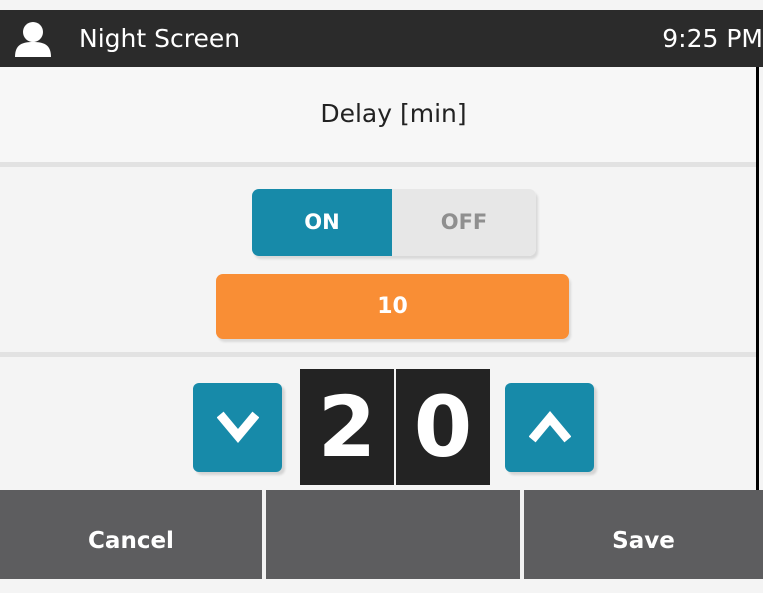 This screenshot has width=763, height=593. Describe the element at coordinates (392, 306) in the screenshot. I see `current-value-display: 10` at that location.